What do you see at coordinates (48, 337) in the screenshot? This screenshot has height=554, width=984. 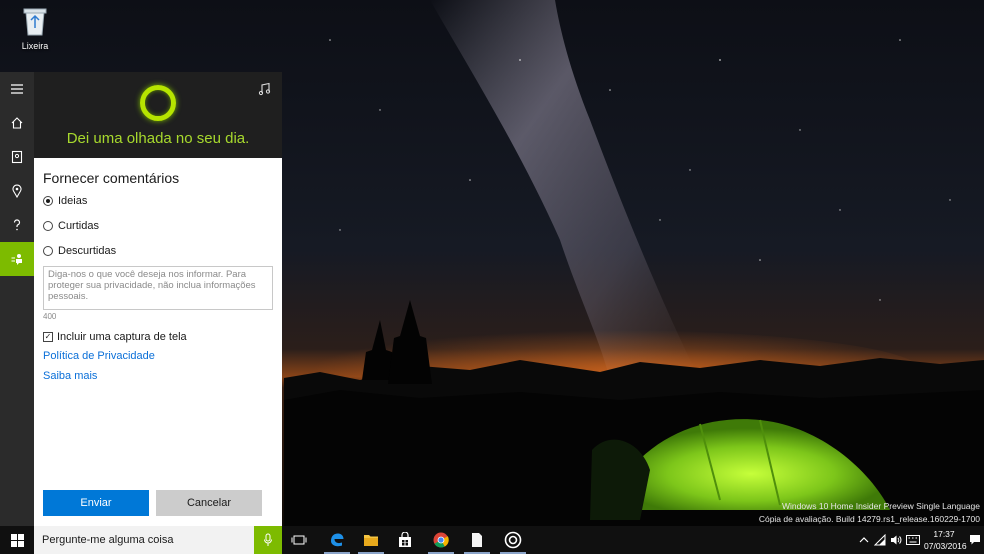 I see `screenshot-checkbox: ✓` at bounding box center [48, 337].